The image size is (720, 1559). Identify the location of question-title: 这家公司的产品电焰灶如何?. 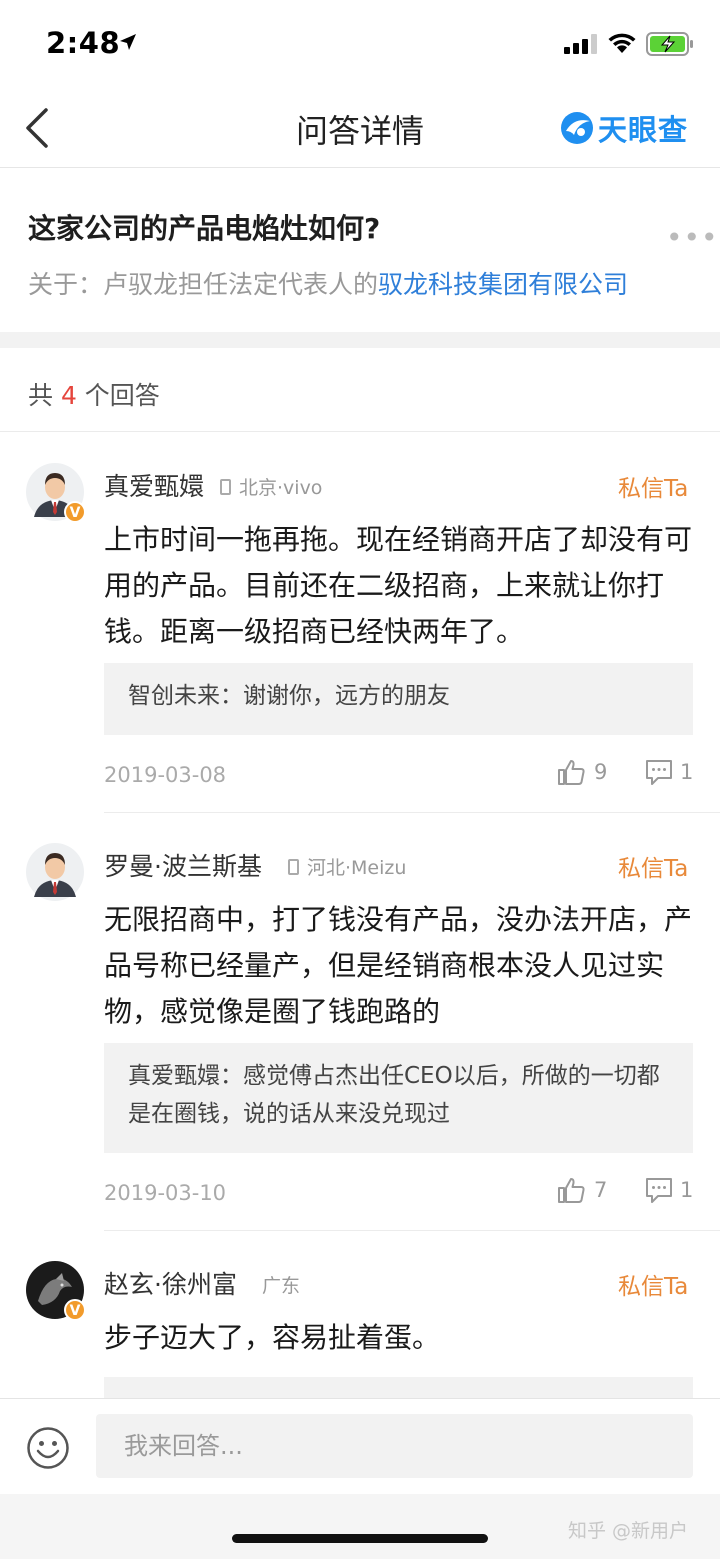
(204, 228).